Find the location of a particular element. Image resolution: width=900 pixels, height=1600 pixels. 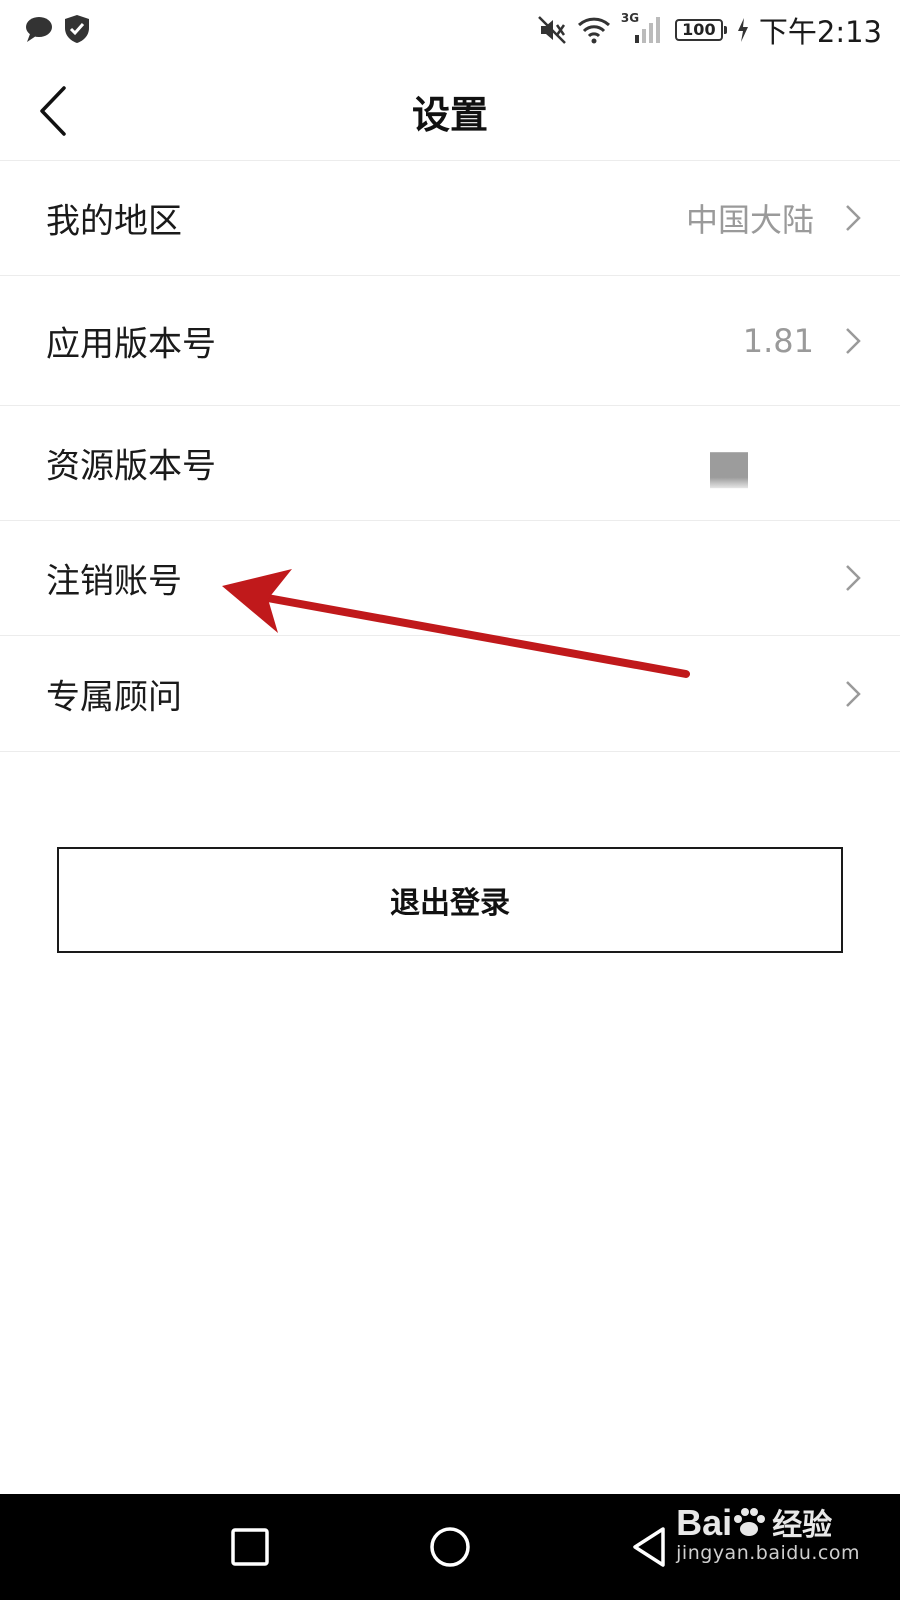

back-nav-button is located at coordinates (650, 1547).